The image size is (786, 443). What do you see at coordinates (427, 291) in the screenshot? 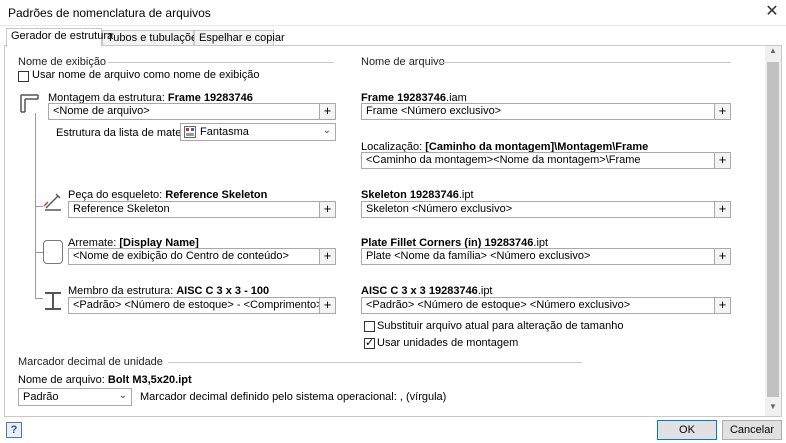
I see `member-filename-label: AISC C 3 x 3 19283746.ipt` at bounding box center [427, 291].